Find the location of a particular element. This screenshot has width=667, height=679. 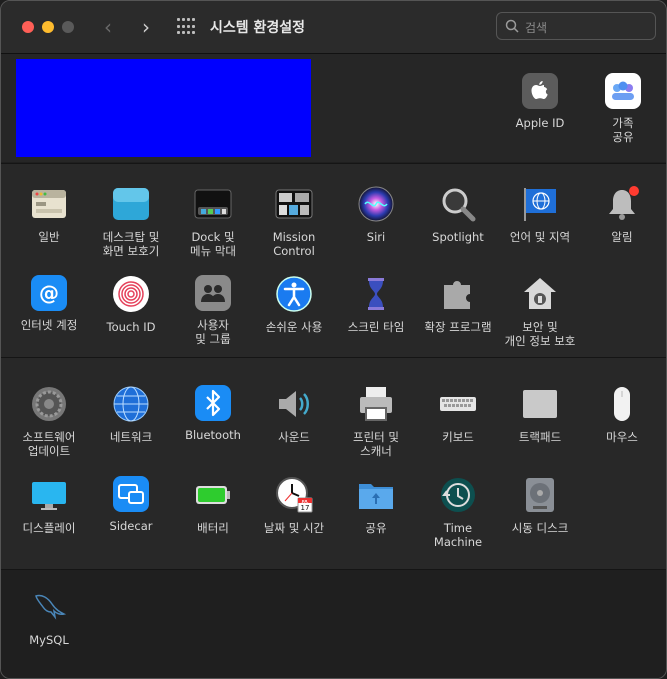

pref-label: Time Machine is located at coordinates (458, 535).